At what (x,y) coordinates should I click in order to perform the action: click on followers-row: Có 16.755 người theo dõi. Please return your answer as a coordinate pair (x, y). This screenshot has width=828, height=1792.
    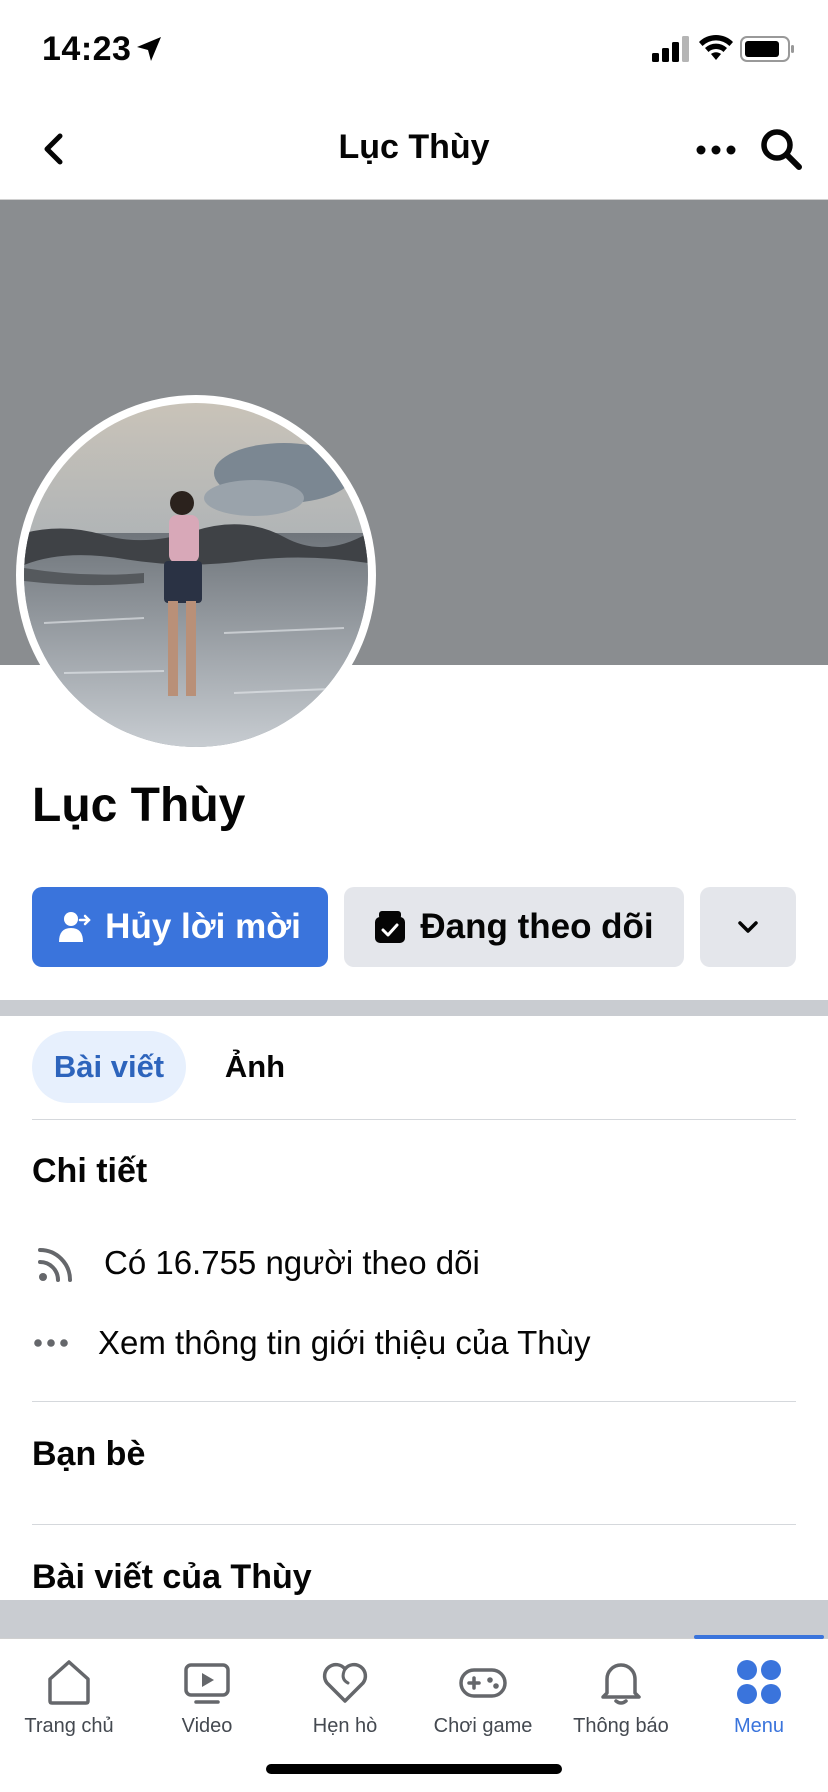
    Looking at the image, I should click on (256, 1263).